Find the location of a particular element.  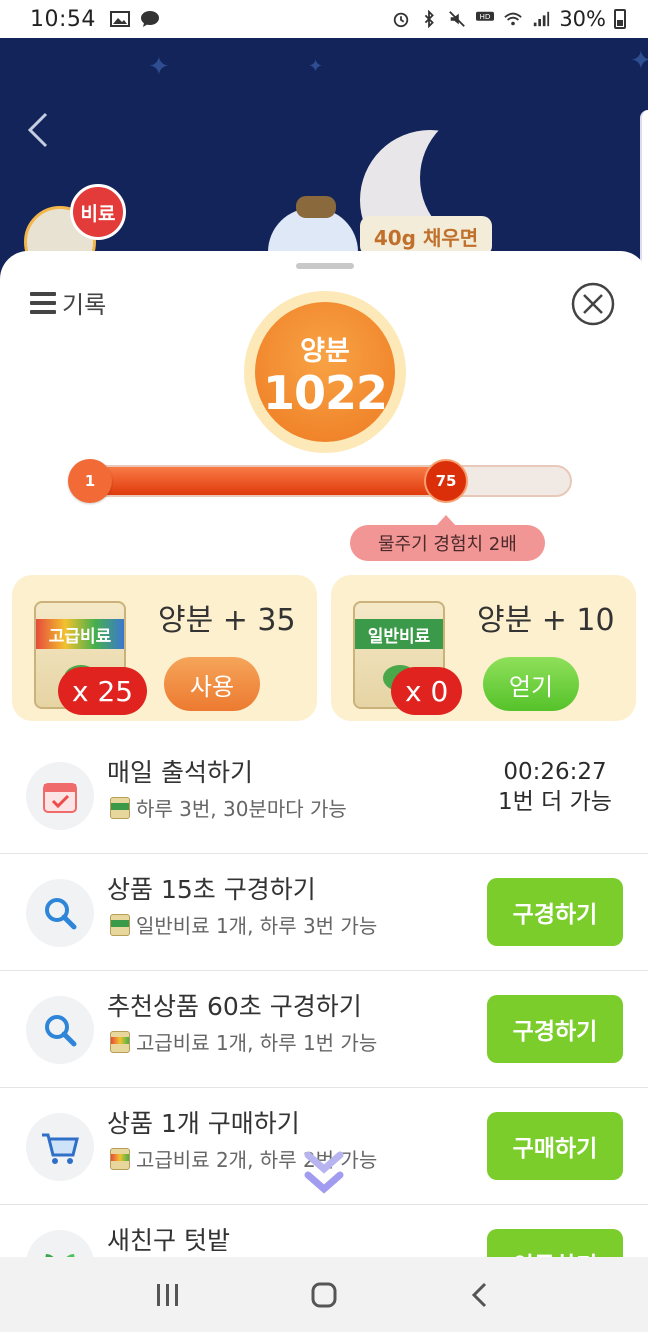

task-title: 추천상품 60초 구경하기 is located at coordinates (234, 1006).